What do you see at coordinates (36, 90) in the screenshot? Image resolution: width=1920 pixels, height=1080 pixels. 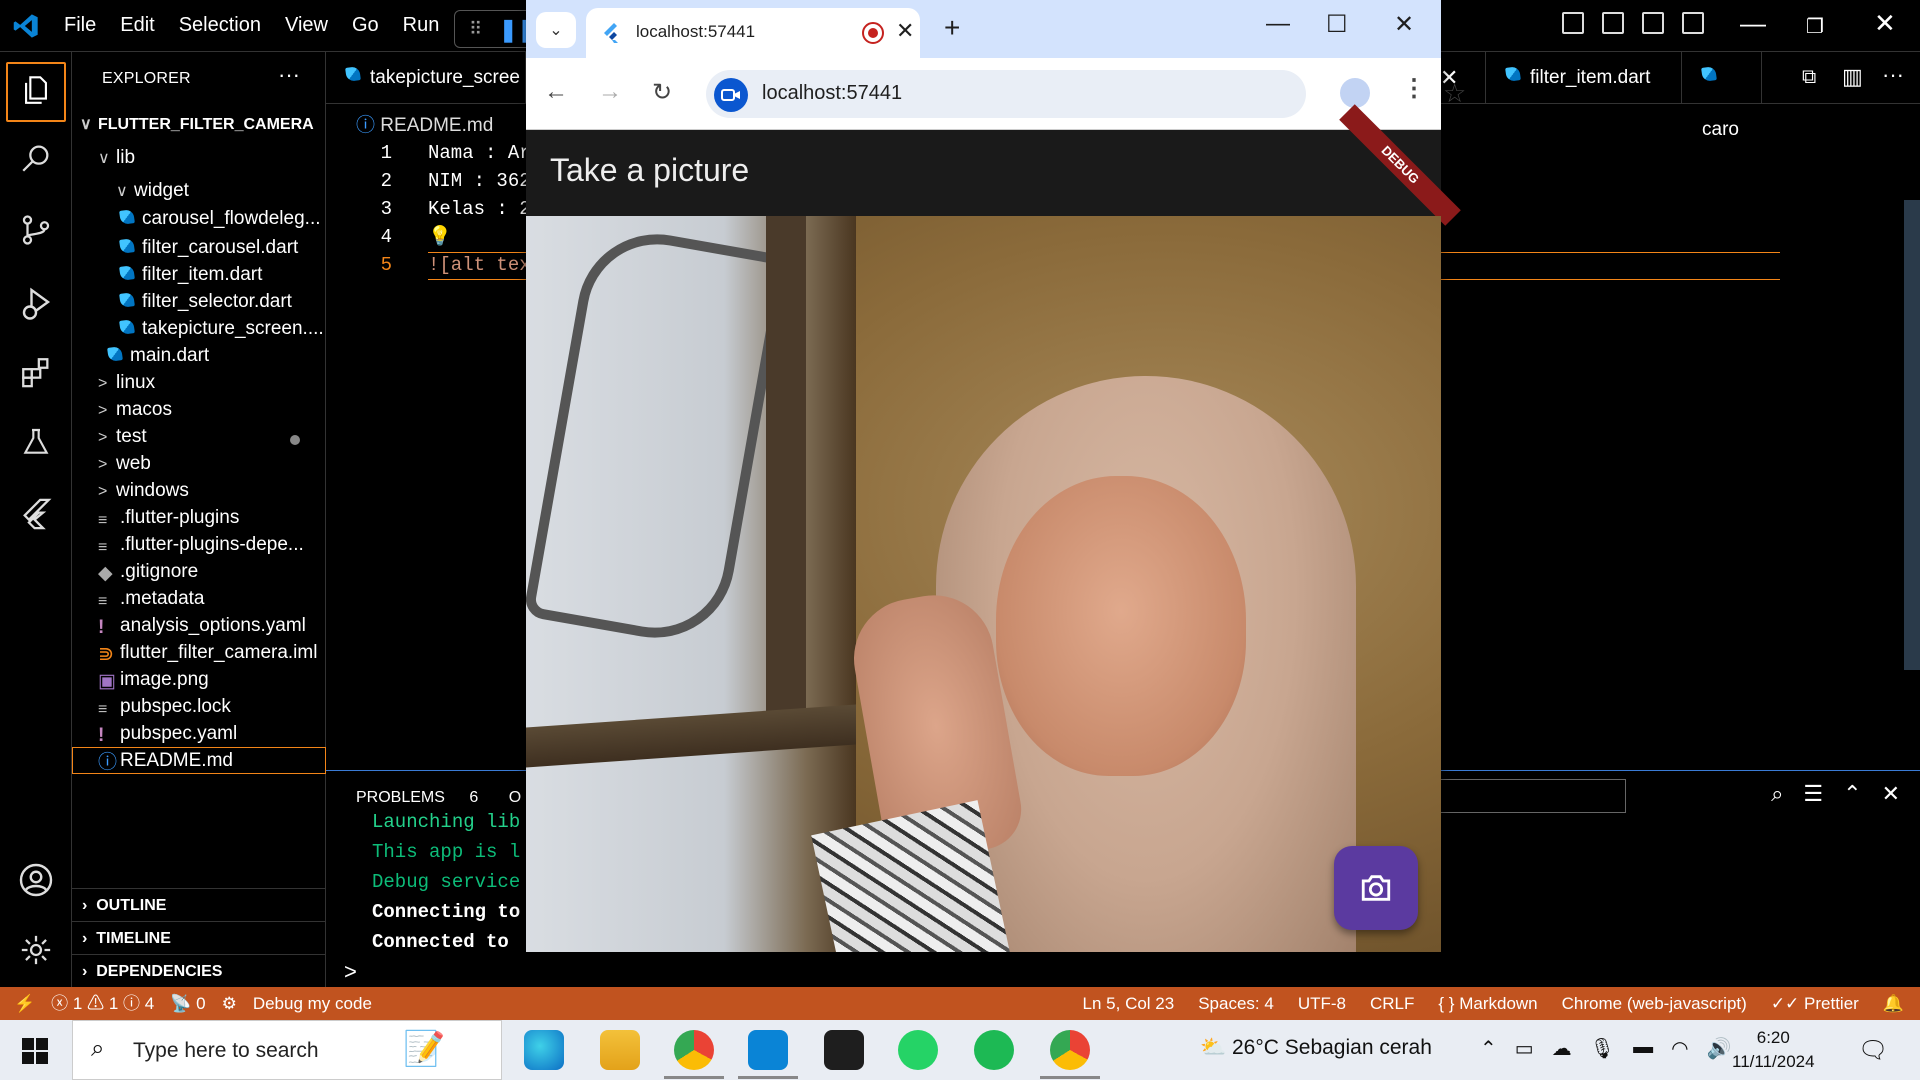 I see `explorer-icon` at bounding box center [36, 90].